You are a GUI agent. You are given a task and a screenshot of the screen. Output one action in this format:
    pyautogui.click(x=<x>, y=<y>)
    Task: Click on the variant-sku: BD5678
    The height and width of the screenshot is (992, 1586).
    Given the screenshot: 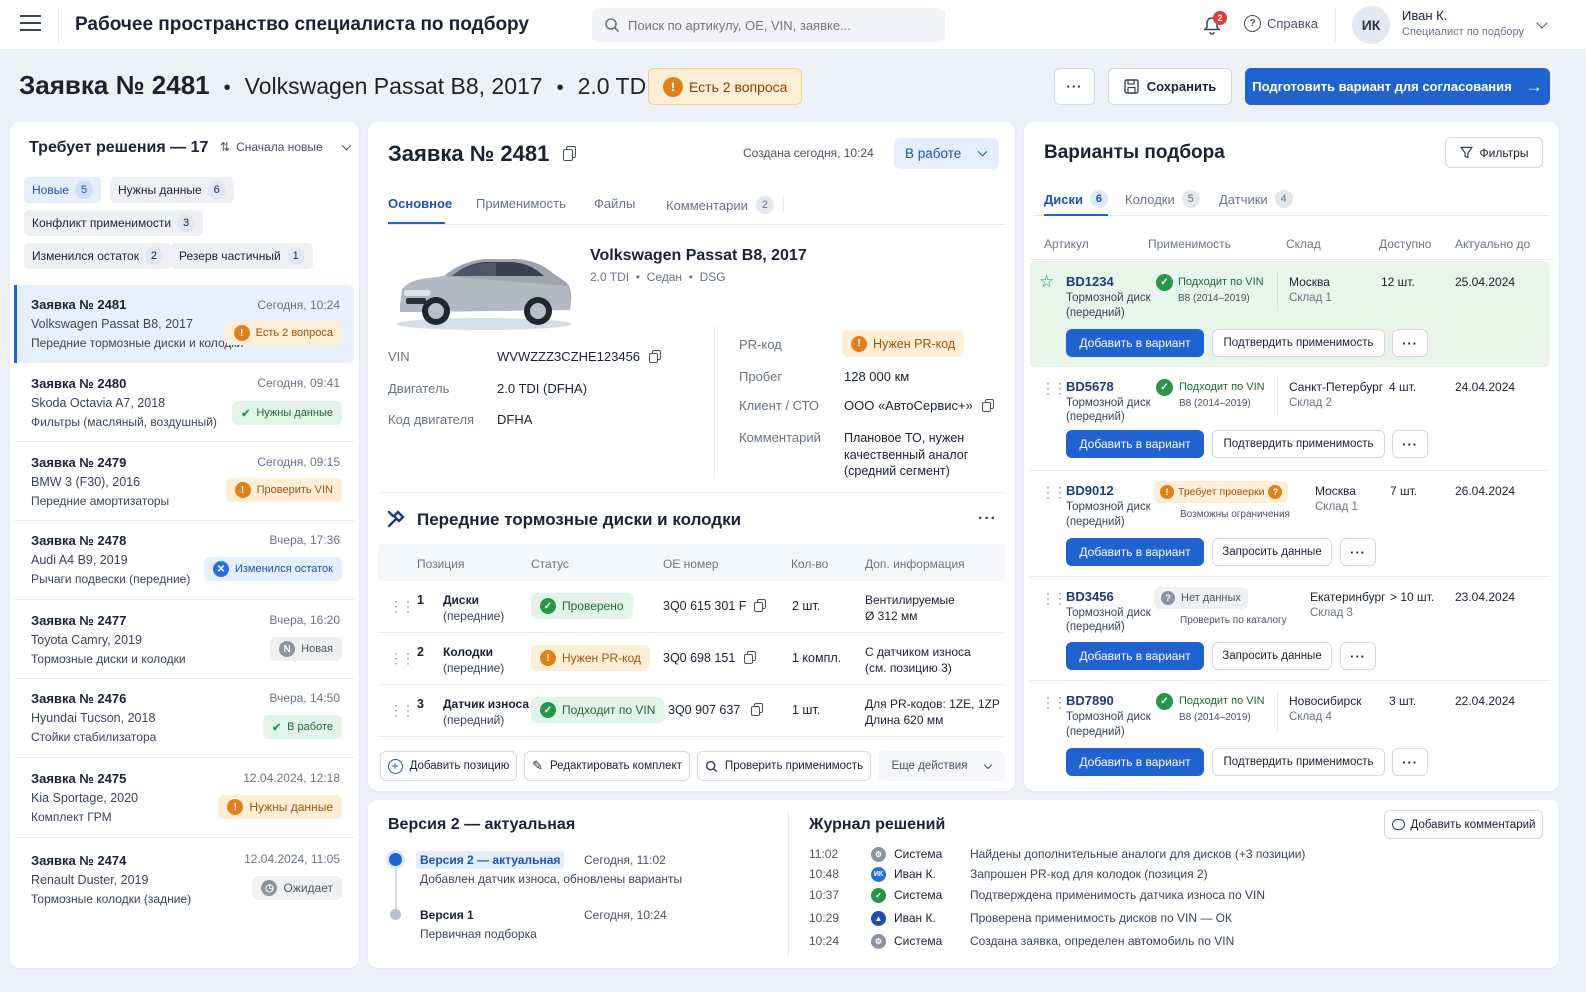 What is the action you would take?
    pyautogui.click(x=1090, y=386)
    